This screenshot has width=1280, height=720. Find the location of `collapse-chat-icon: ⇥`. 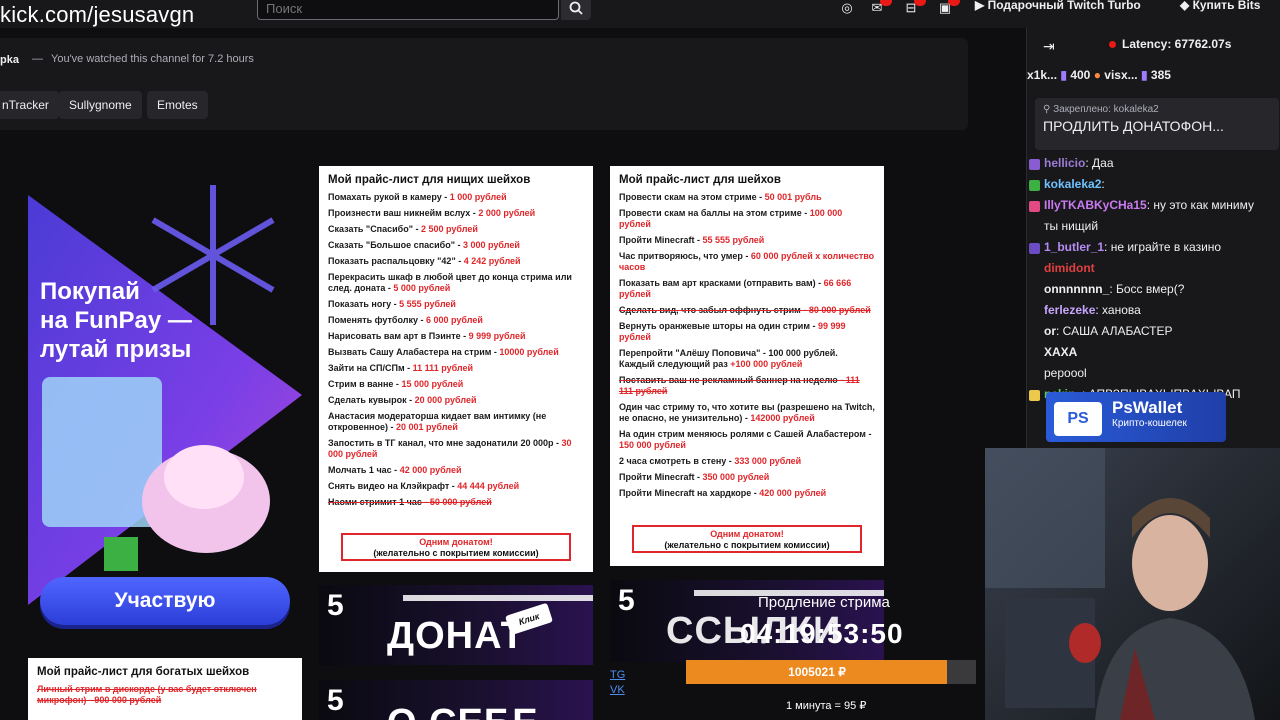

collapse-chat-icon: ⇥ is located at coordinates (1049, 46).